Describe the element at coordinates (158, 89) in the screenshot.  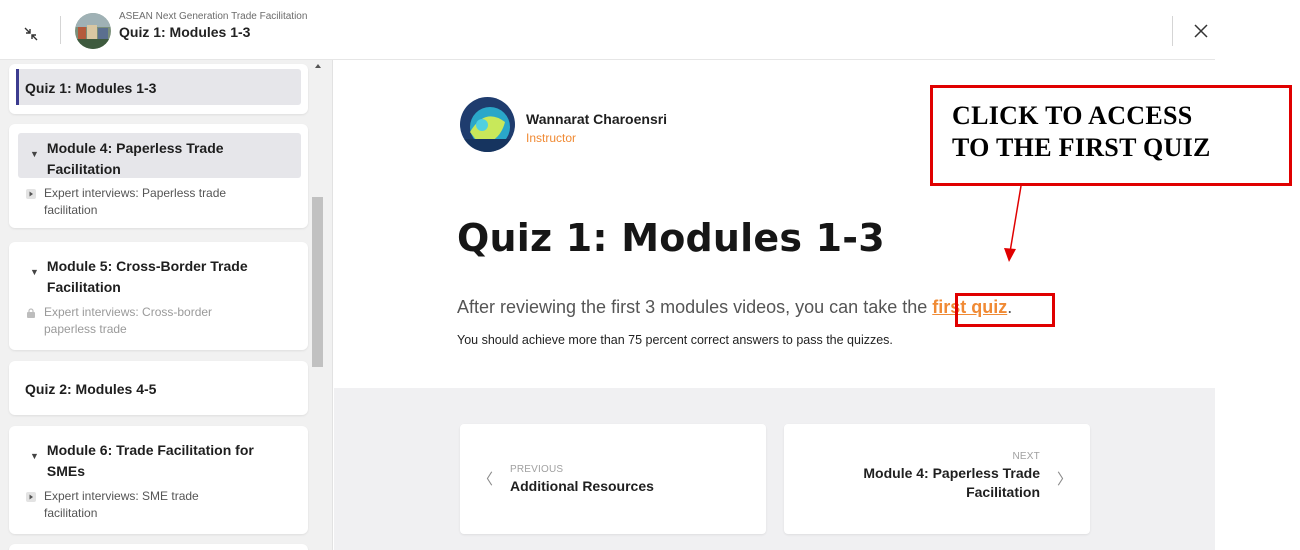
I see `sidebar-item-quiz-1: Quiz 1: Modules 1-3` at that location.